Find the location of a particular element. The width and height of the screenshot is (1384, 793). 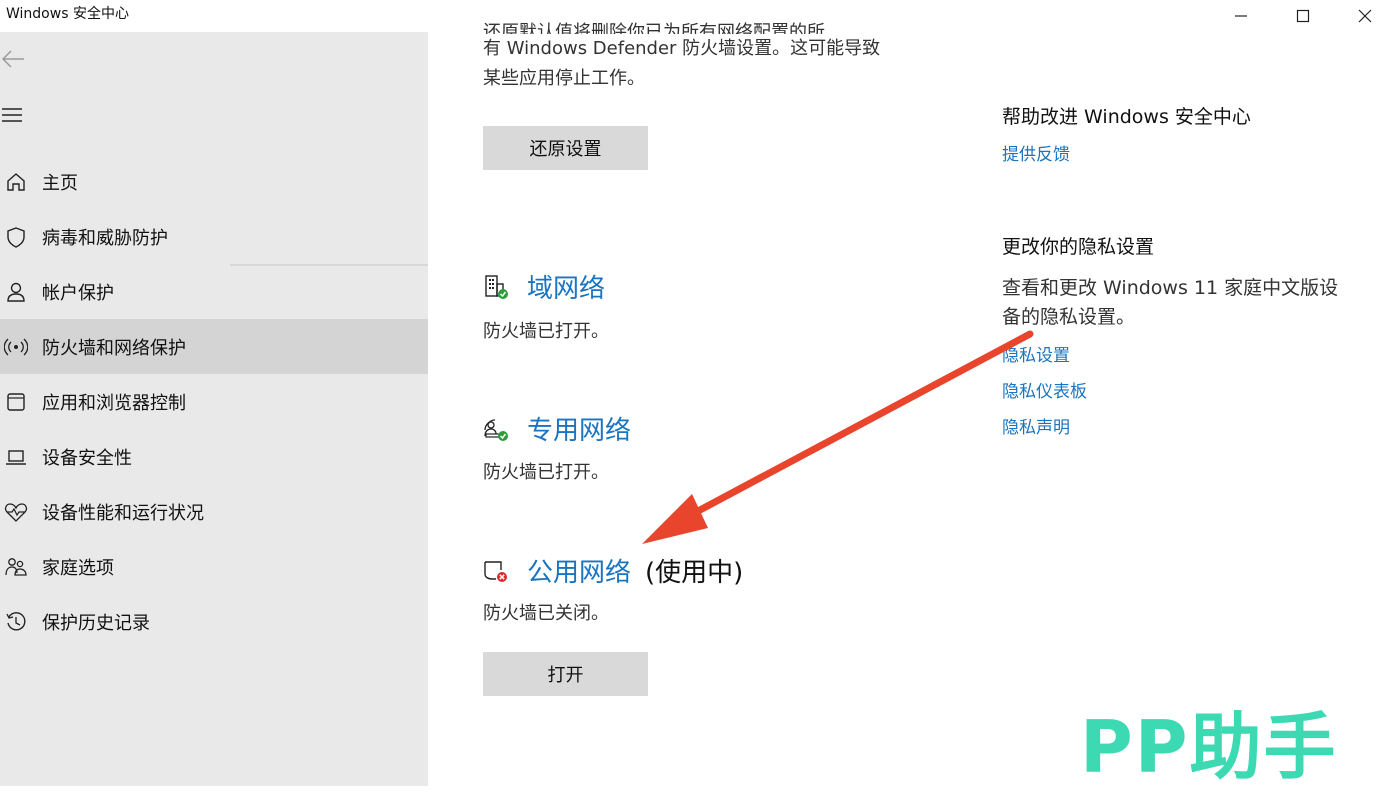

maximize-button is located at coordinates (1303, 16).